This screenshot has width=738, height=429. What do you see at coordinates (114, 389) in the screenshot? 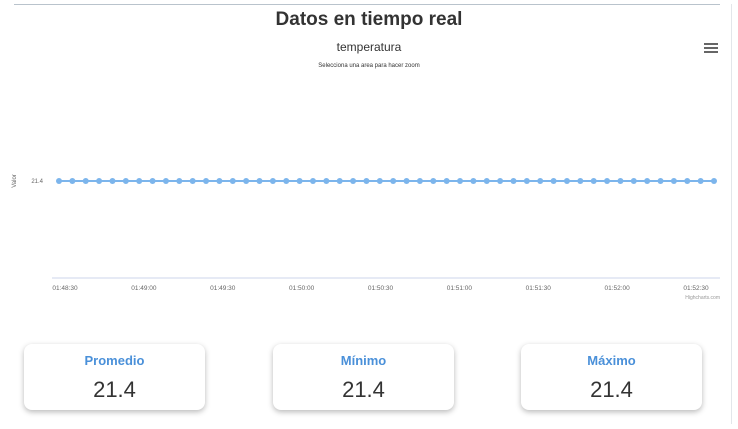
I see `stat-value-average: 21.4` at bounding box center [114, 389].